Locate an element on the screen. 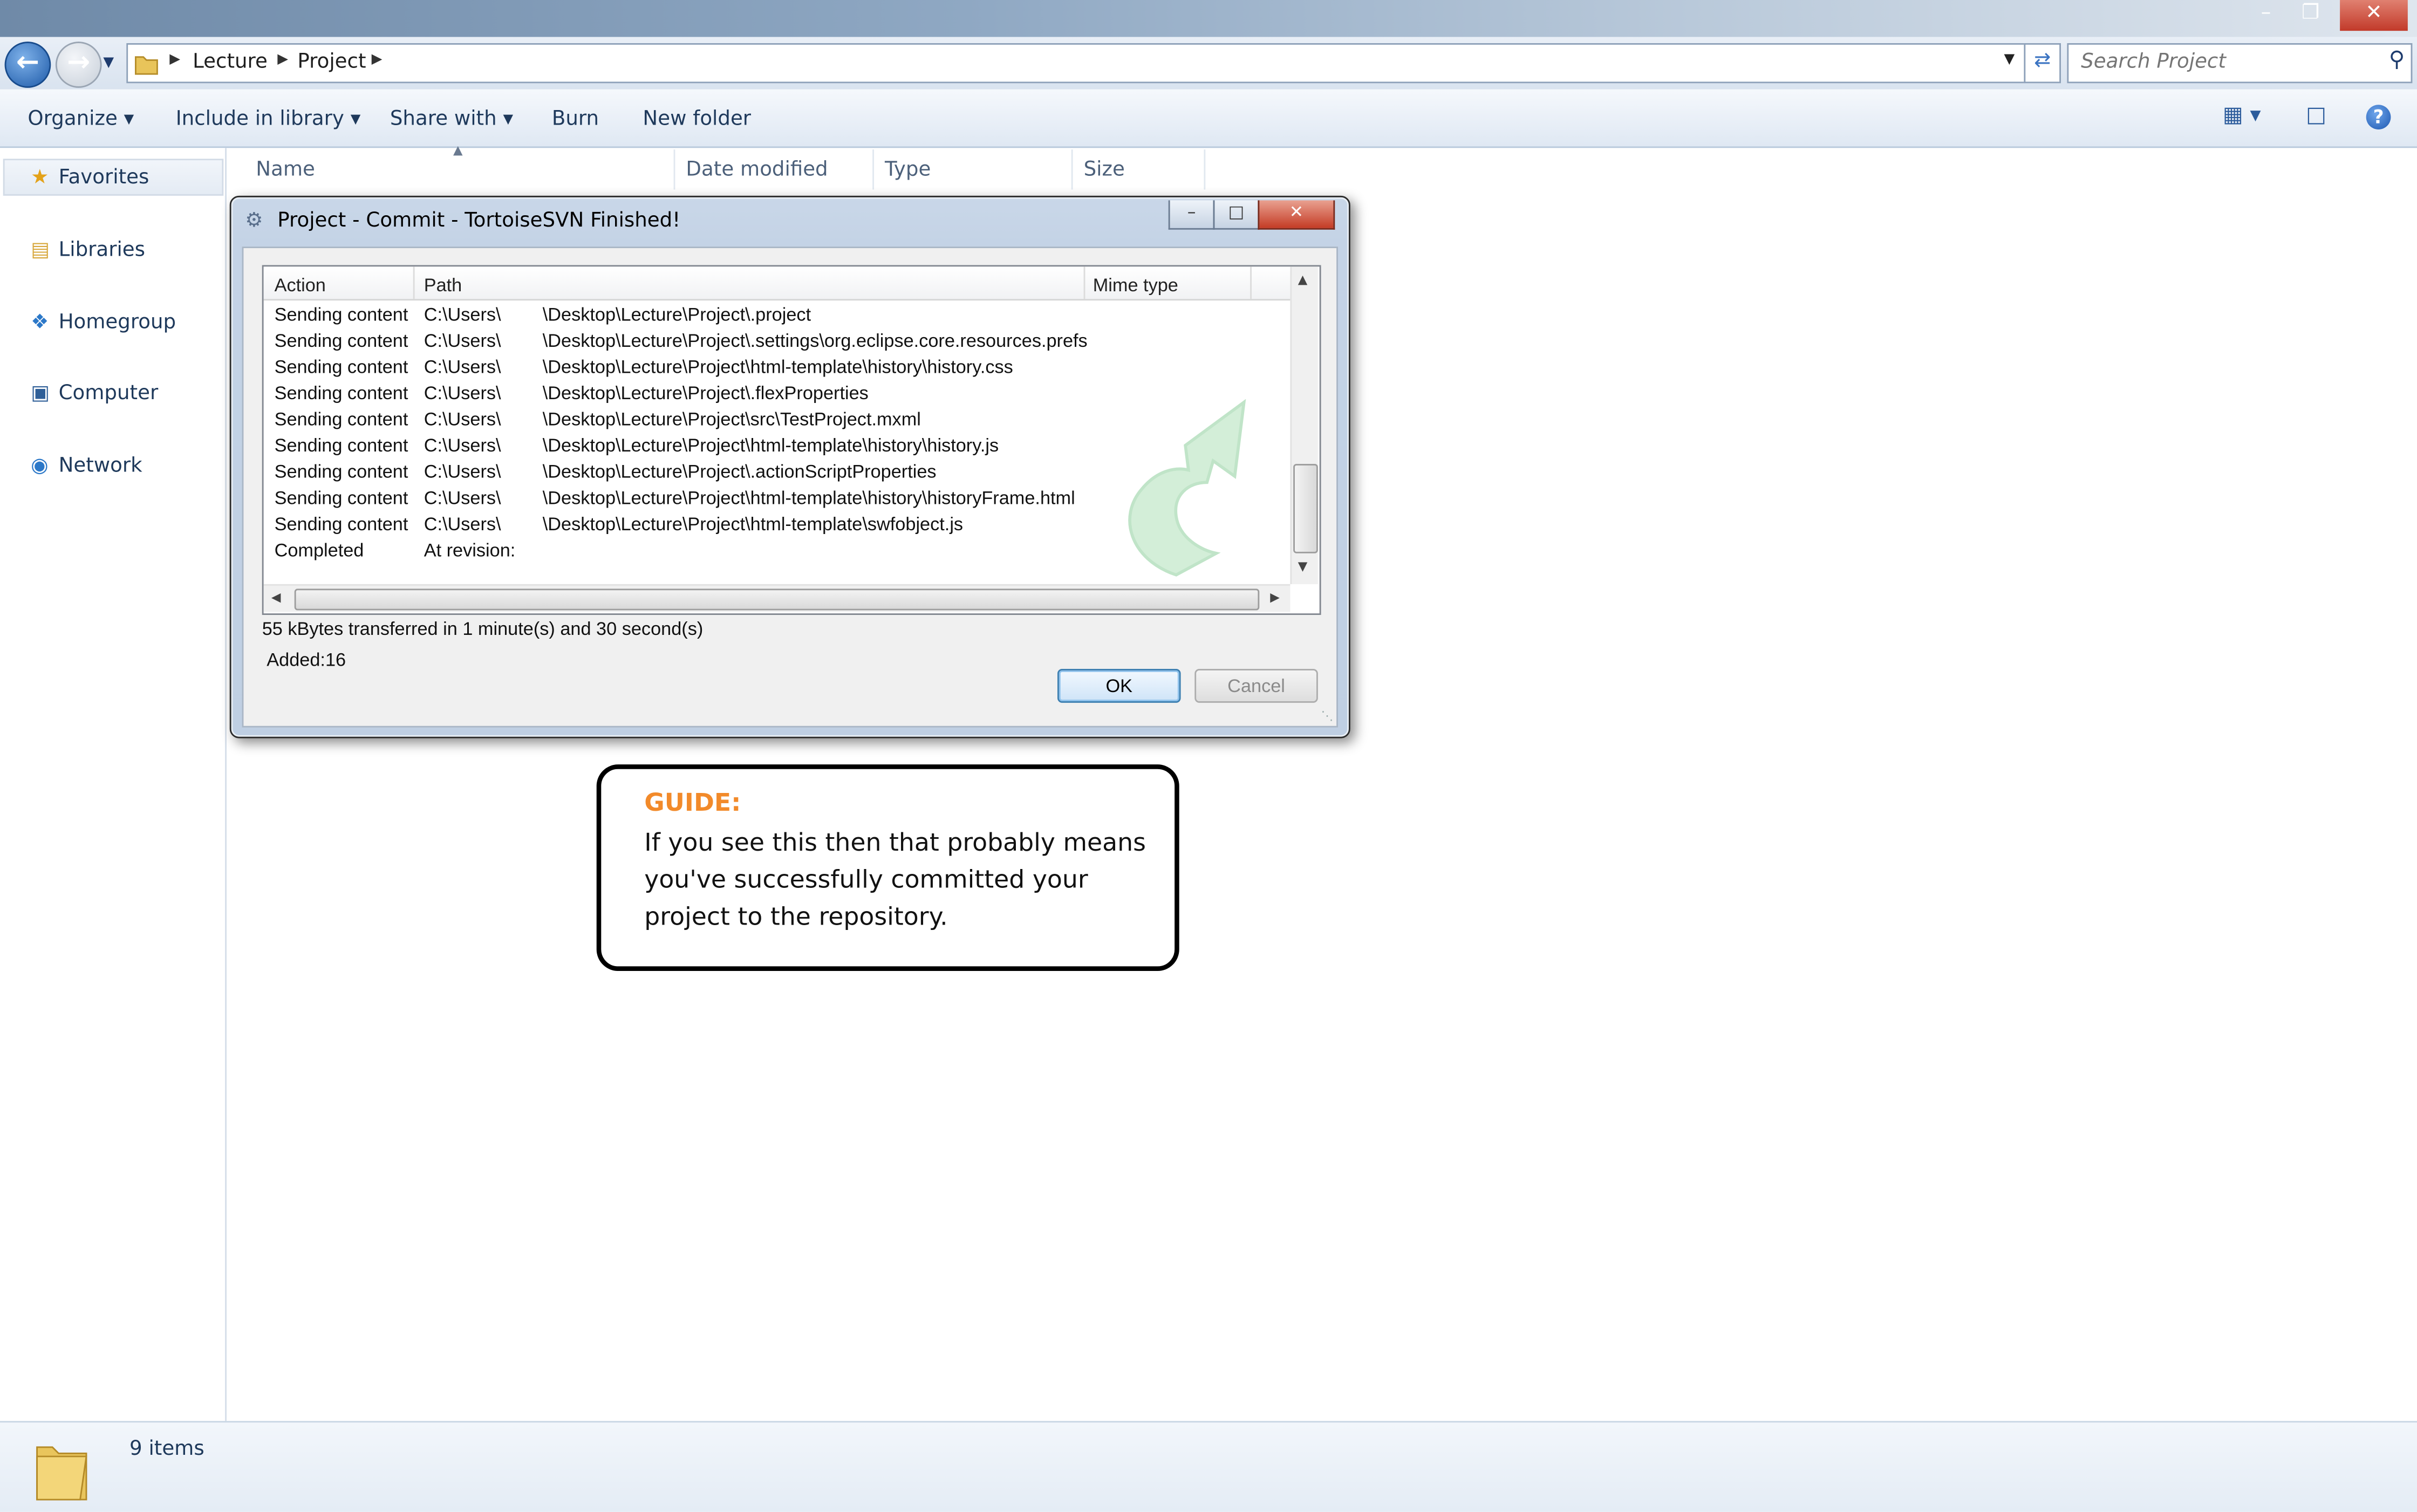 This screenshot has width=2417, height=1512. horizontal-scrollbar: ◀ ▶ is located at coordinates (777, 598).